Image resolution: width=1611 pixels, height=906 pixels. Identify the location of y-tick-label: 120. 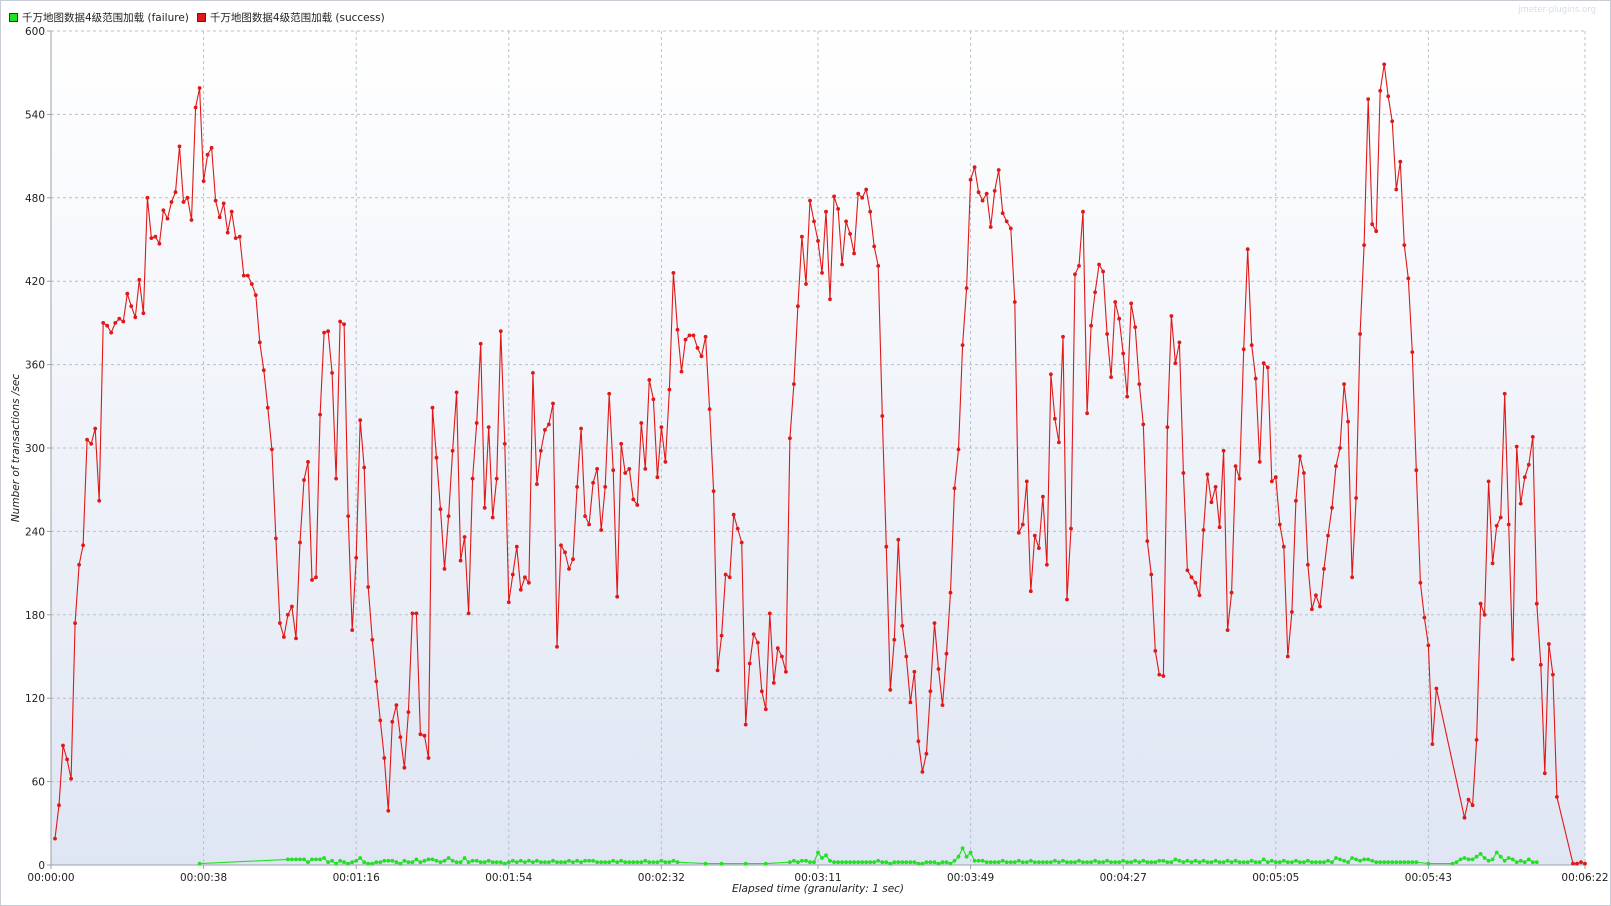
(35, 699).